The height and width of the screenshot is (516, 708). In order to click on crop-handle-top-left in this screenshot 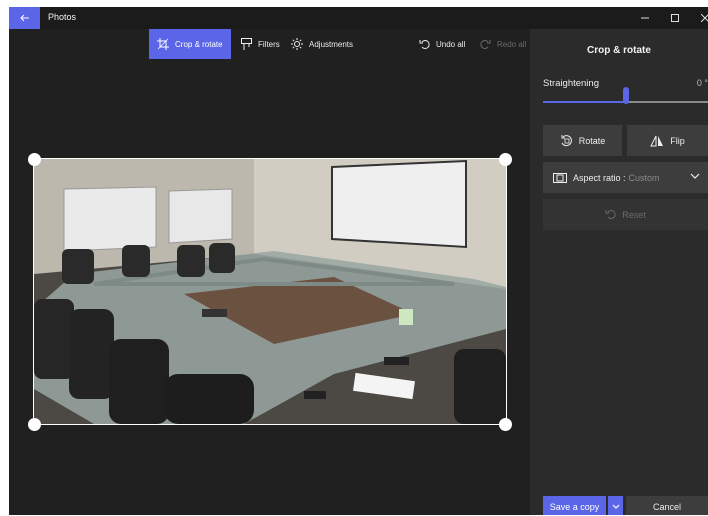, I will do `click(34, 159)`.